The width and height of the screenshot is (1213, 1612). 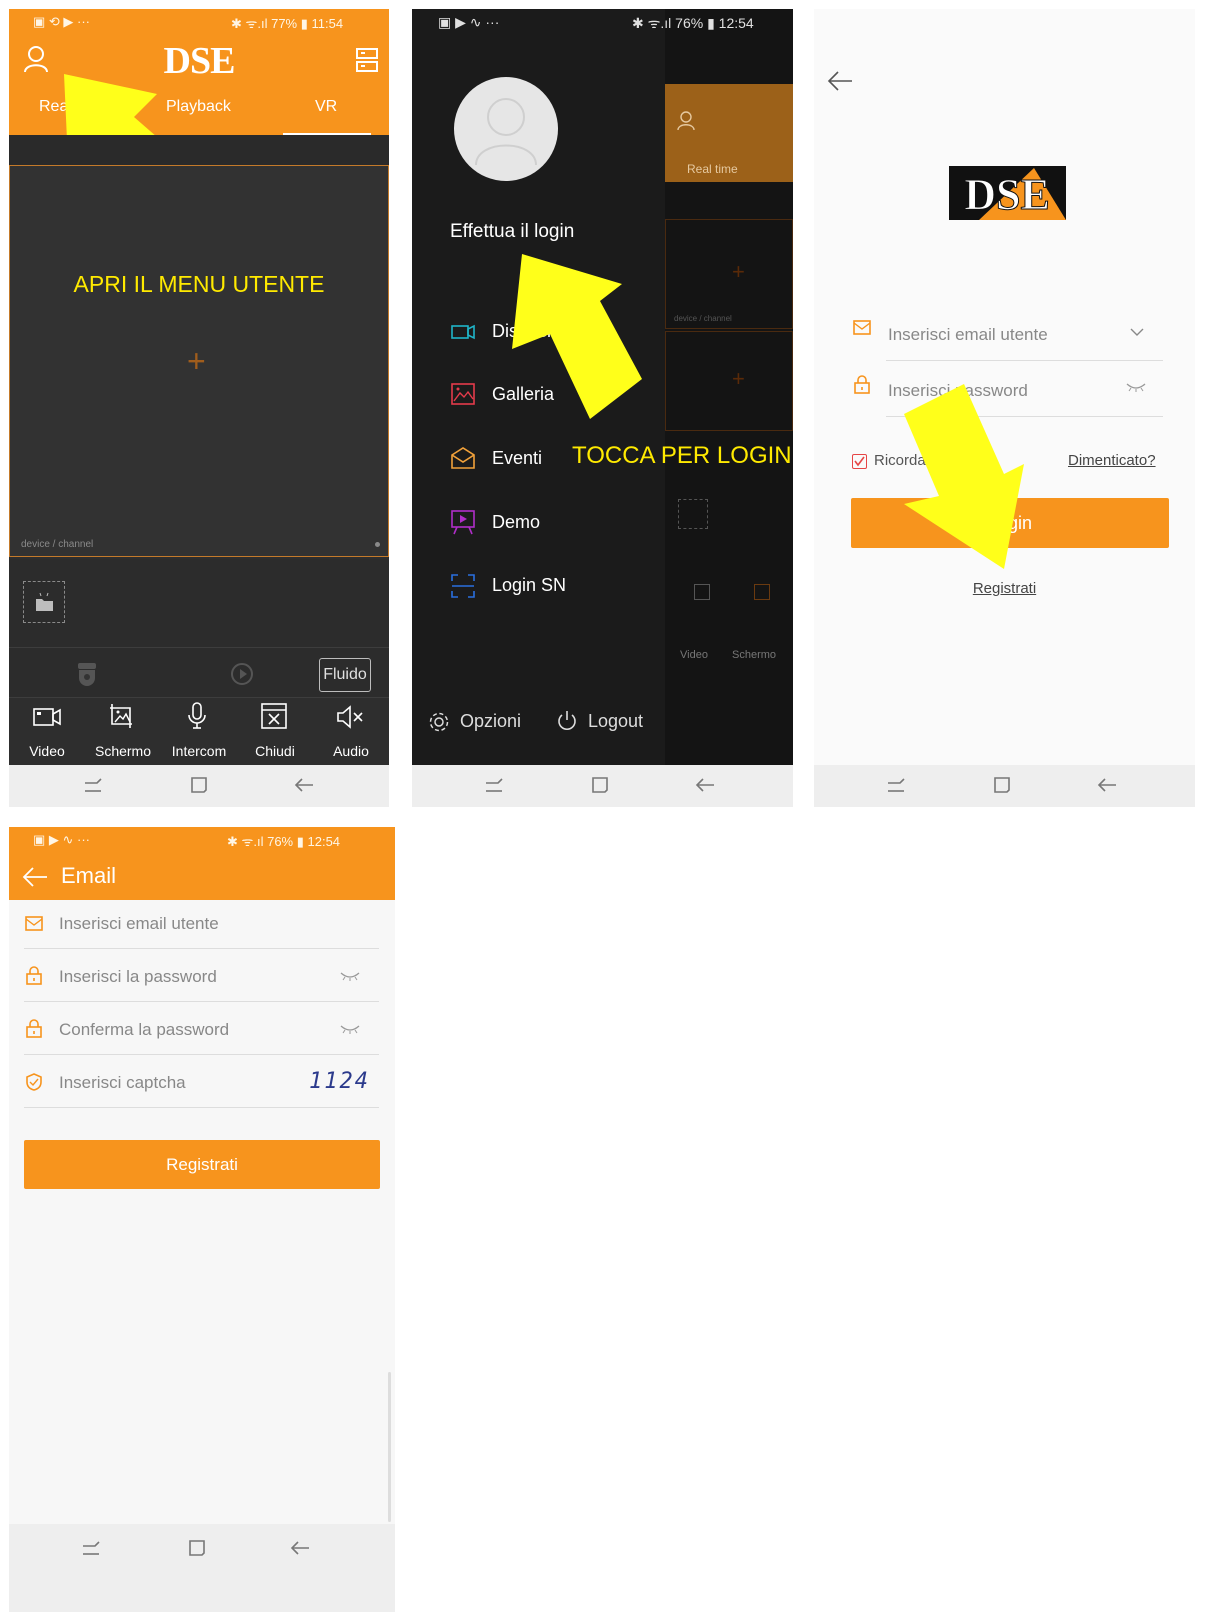 I want to click on annotation-text: TOCCA PER LOGIN, so click(x=682, y=455).